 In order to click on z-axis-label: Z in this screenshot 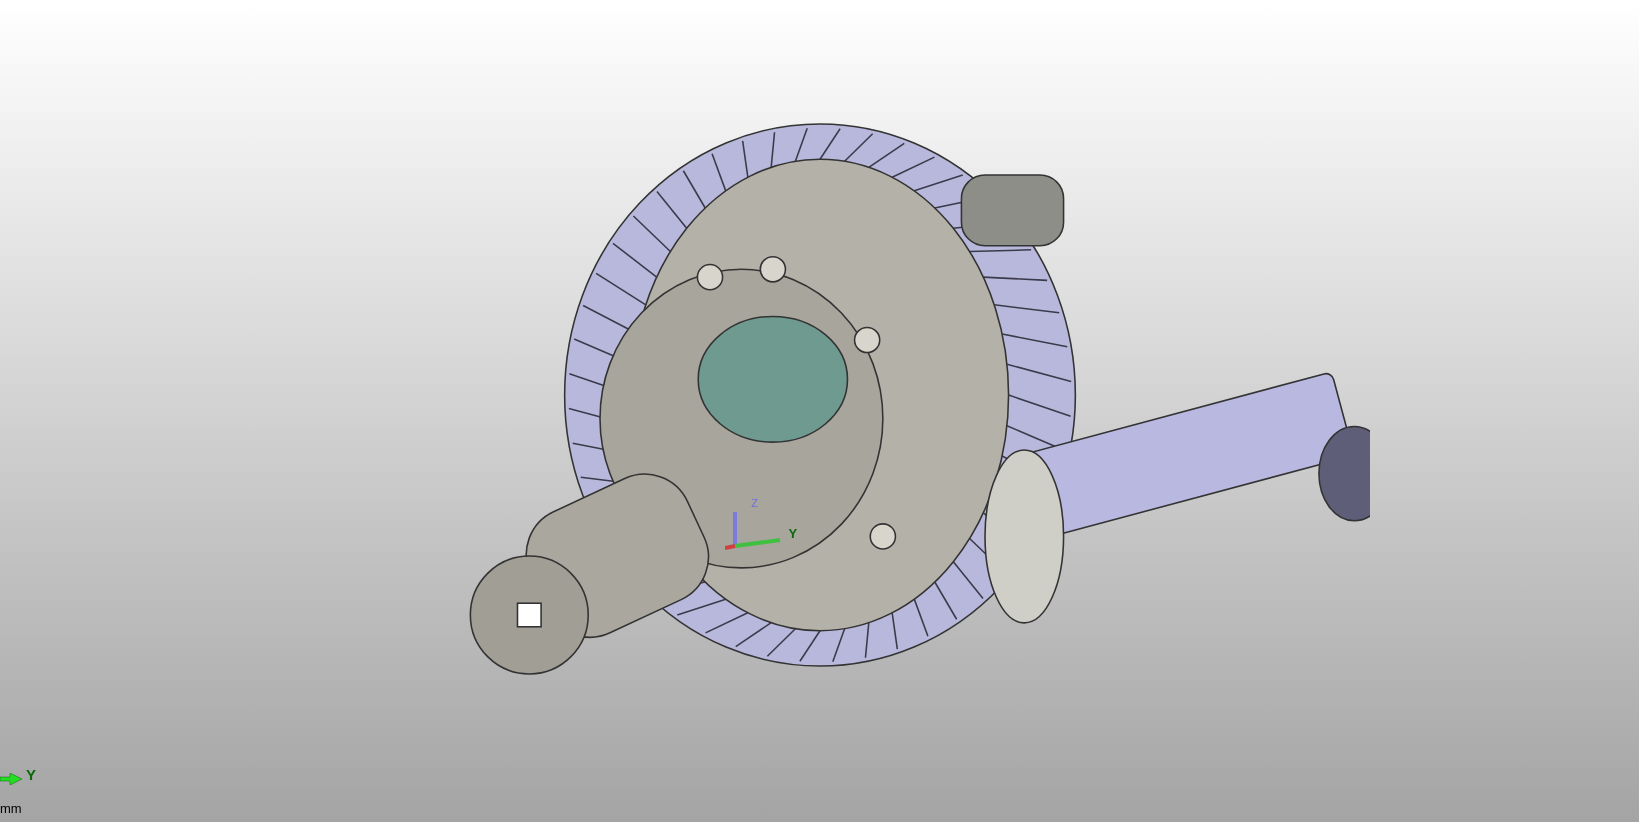, I will do `click(754, 503)`.